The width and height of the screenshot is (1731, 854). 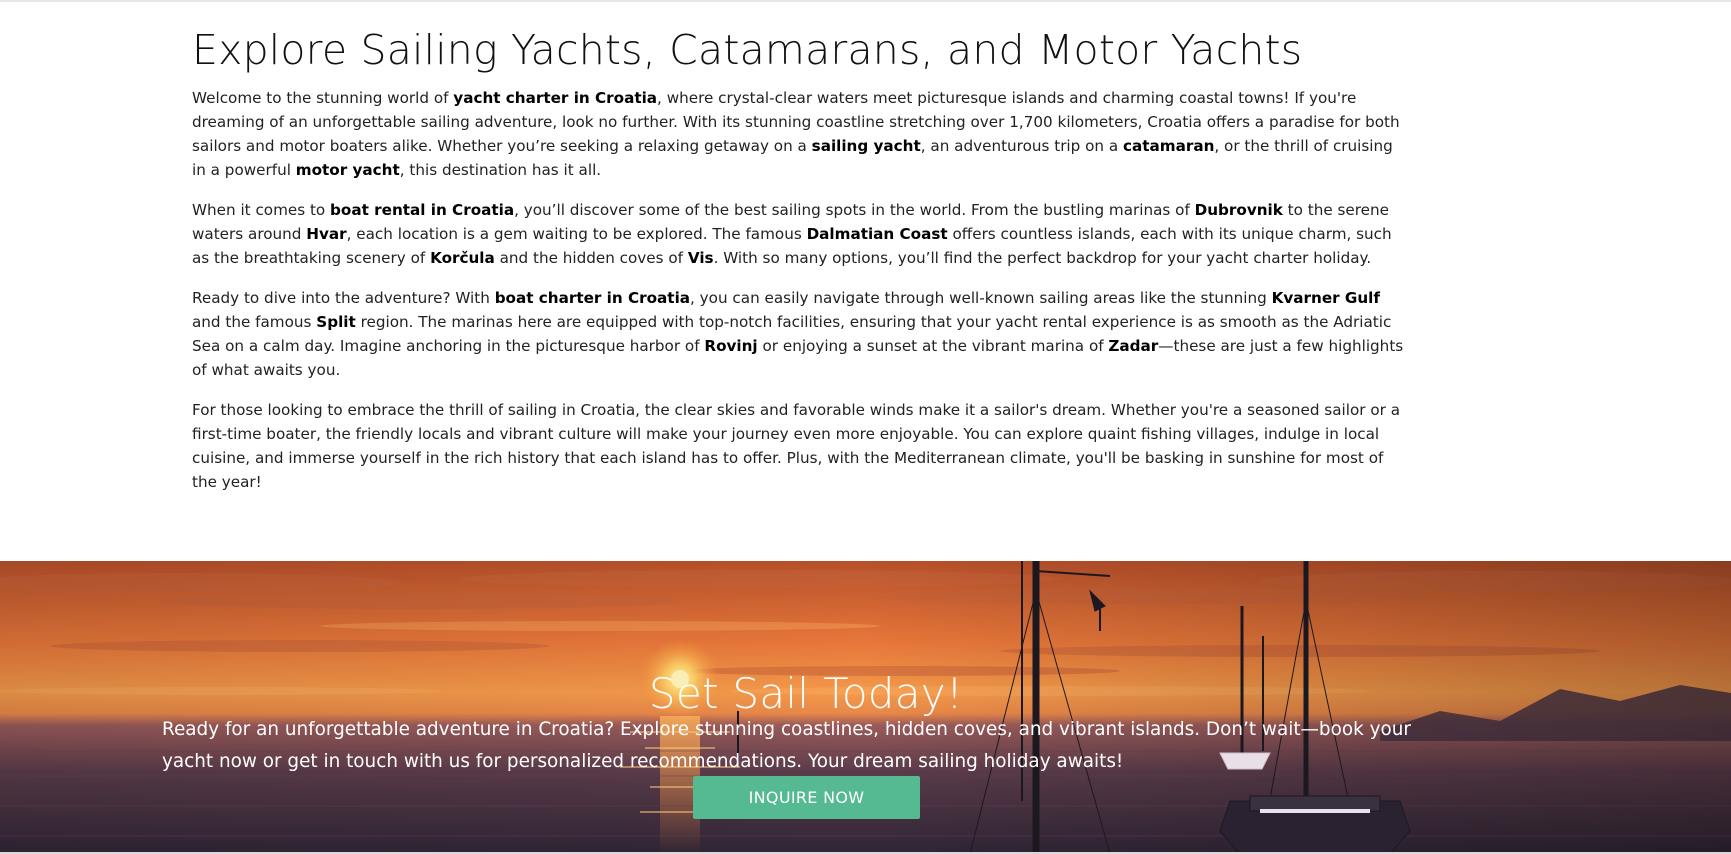 What do you see at coordinates (592, 298) in the screenshot?
I see `highlighted-keyword: boat charter in Croatia` at bounding box center [592, 298].